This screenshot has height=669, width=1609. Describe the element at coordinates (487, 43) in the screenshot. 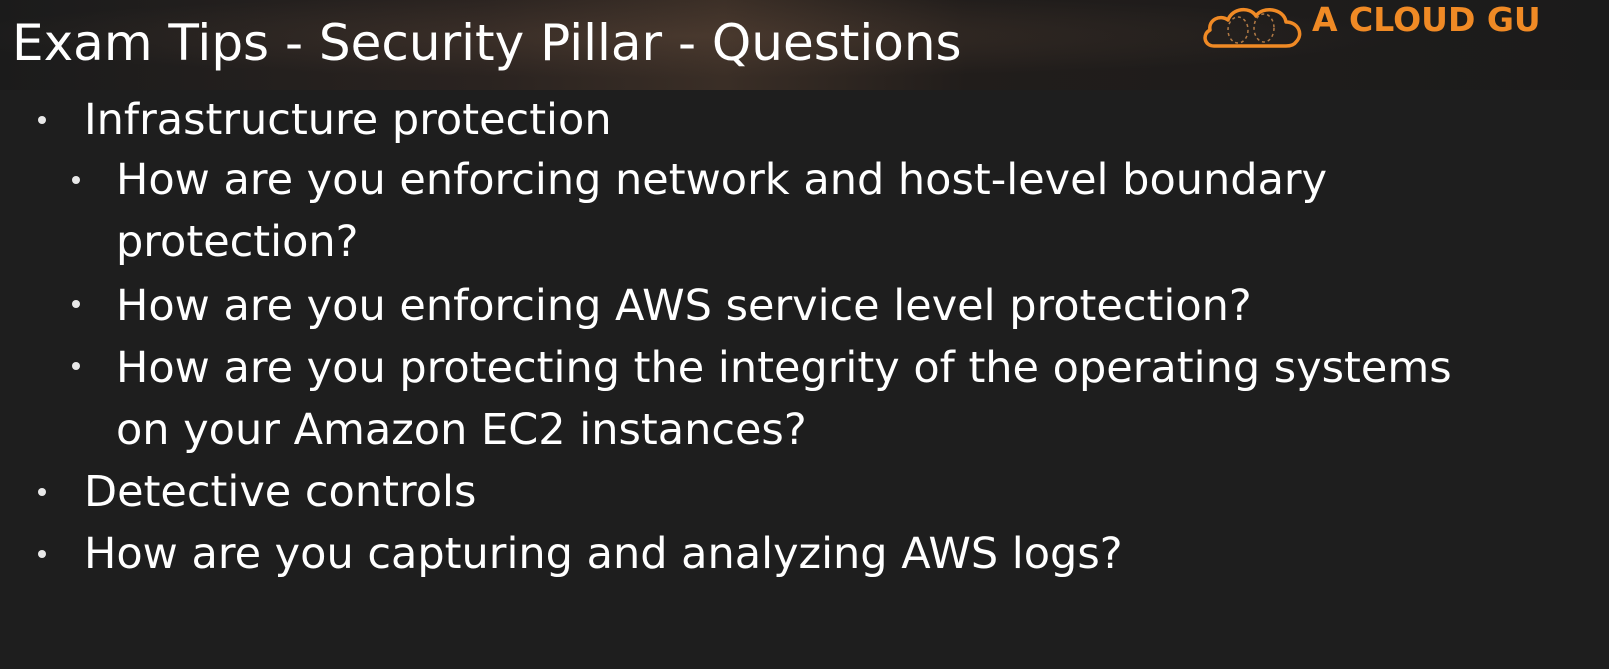

I see `slide-title: Exam Tips - Security Pillar - Questions` at that location.